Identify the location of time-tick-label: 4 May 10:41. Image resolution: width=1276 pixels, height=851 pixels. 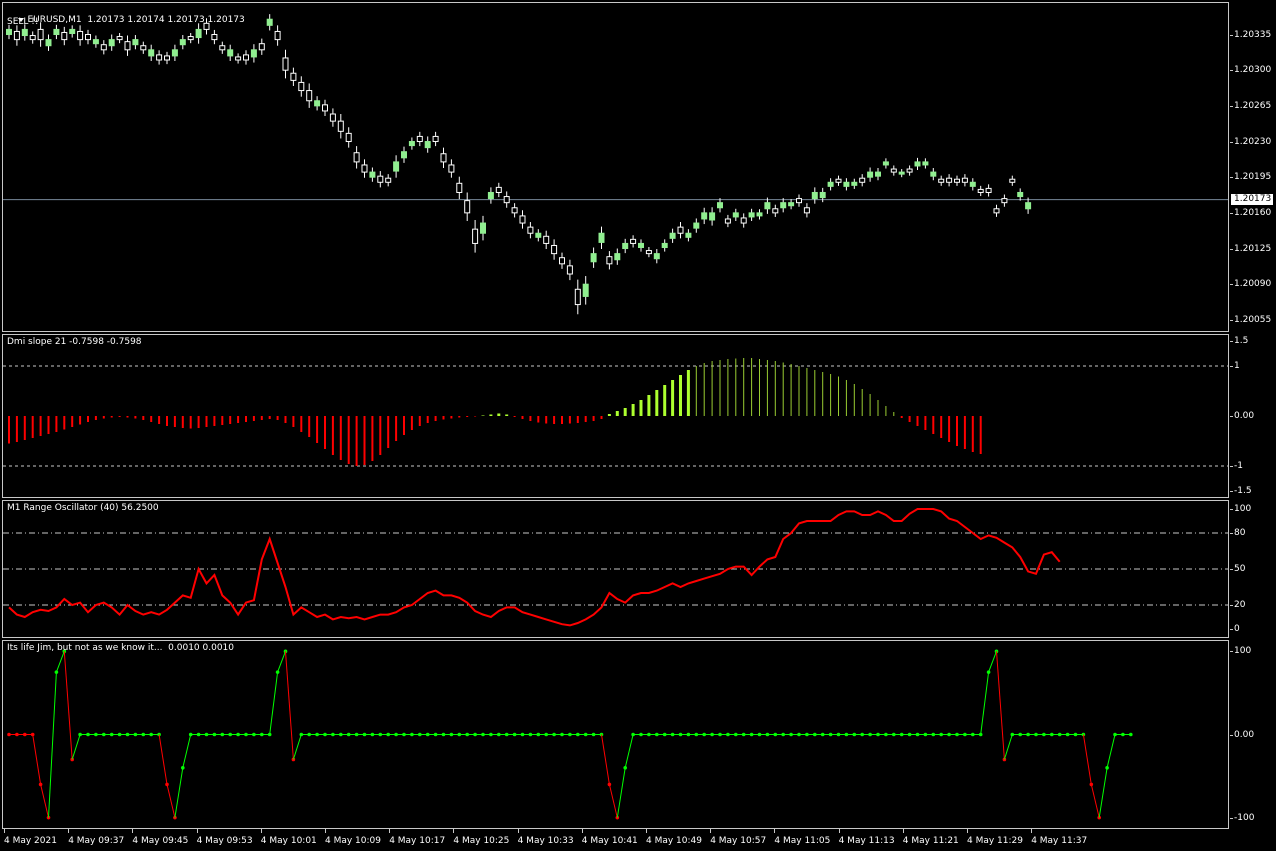
(609, 841).